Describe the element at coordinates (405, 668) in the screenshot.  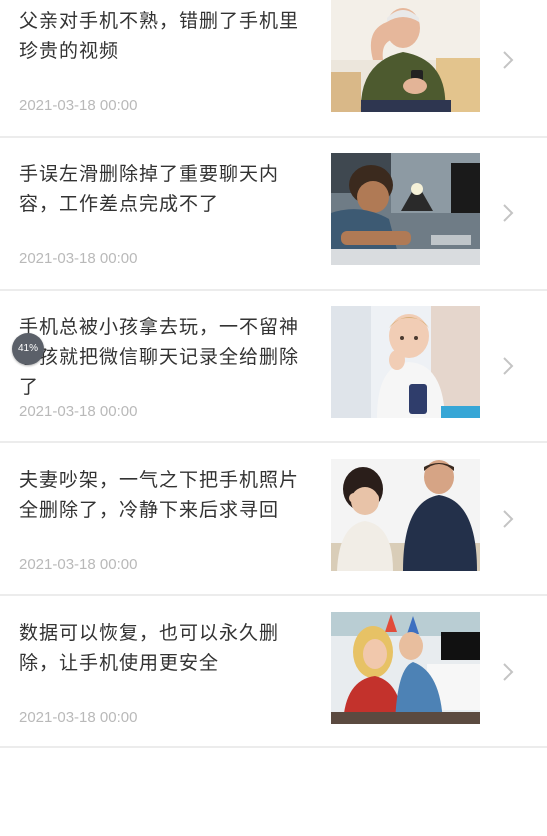
I see `party-couple-photo` at that location.